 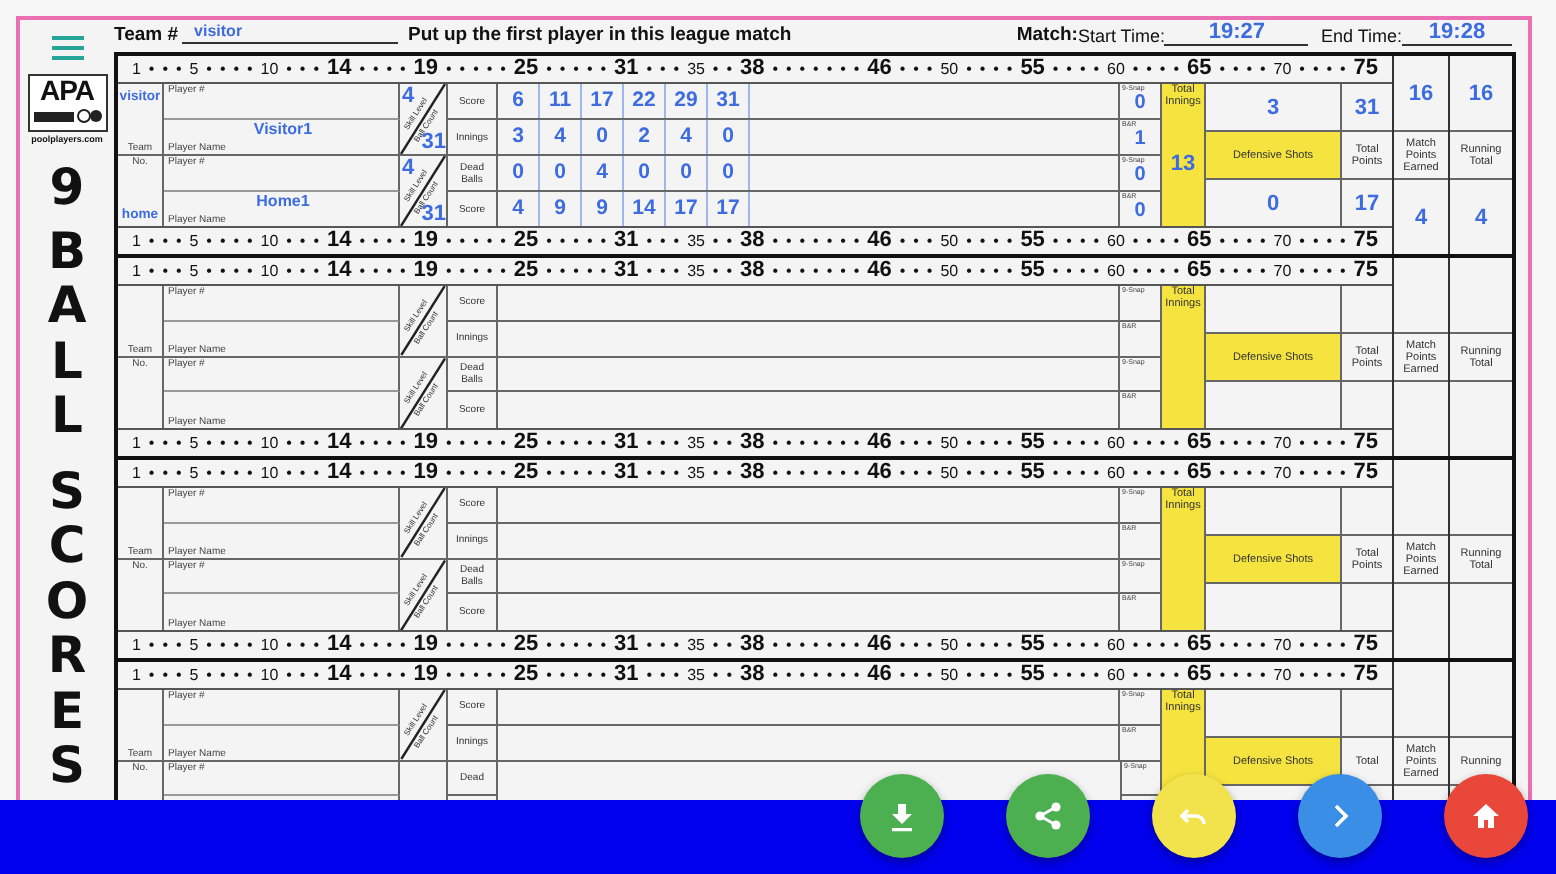 What do you see at coordinates (1236, 33) in the screenshot?
I see `start-time-field: 19:27` at bounding box center [1236, 33].